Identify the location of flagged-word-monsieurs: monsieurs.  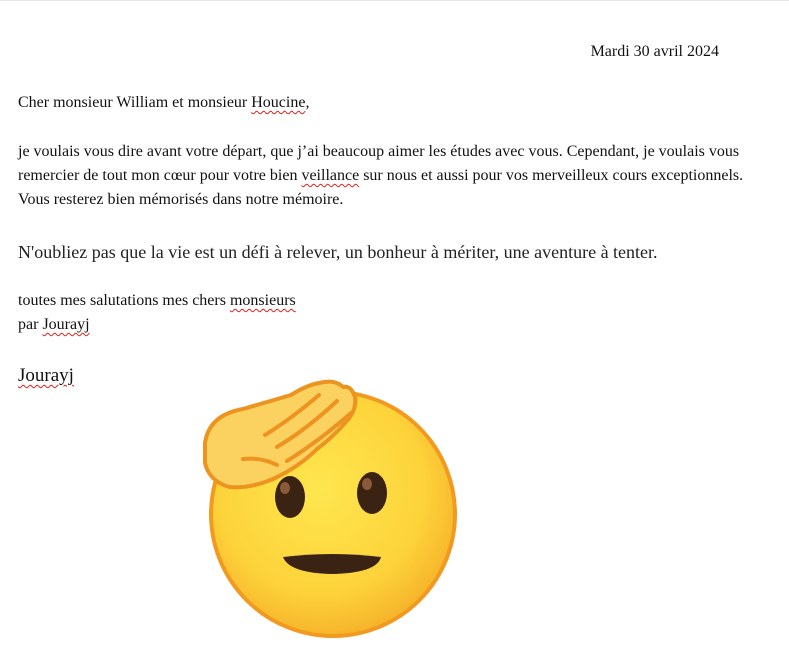
(263, 300).